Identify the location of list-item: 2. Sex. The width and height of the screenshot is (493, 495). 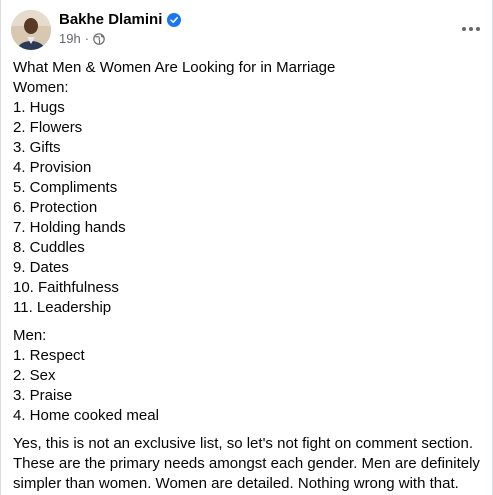
(34, 375).